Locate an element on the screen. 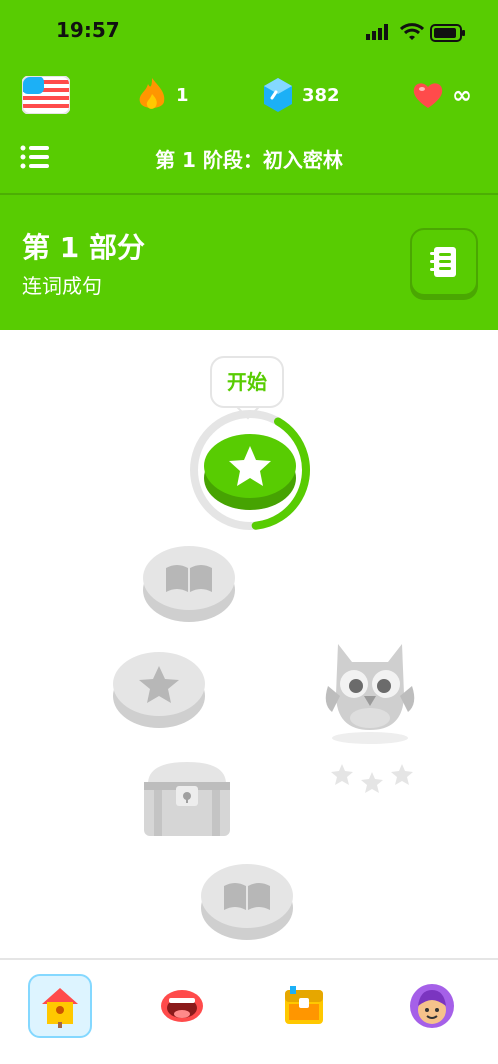 This screenshot has width=498, height=1064. nav-shop is located at coordinates (304, 1006).